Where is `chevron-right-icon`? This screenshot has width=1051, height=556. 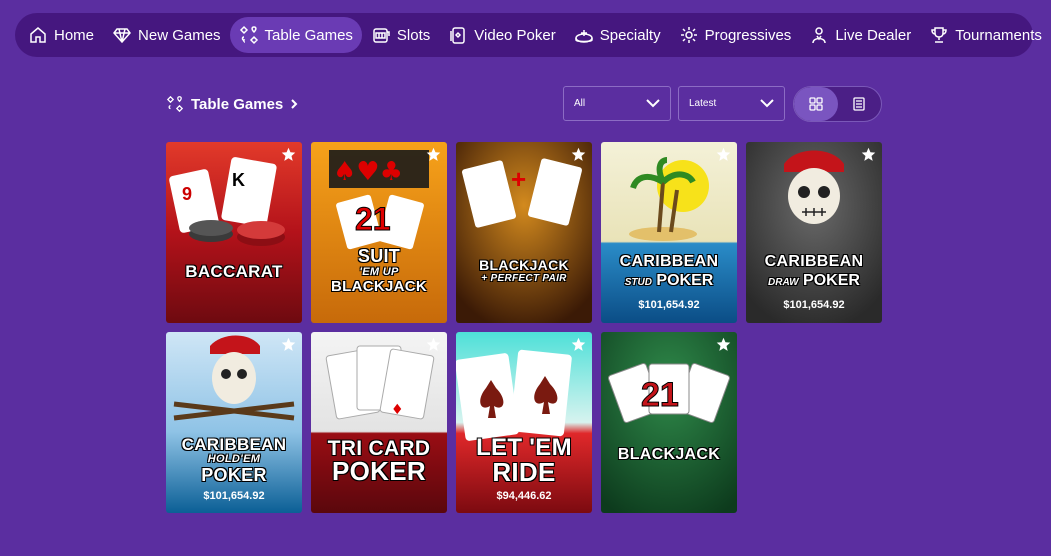
chevron-right-icon is located at coordinates (294, 104).